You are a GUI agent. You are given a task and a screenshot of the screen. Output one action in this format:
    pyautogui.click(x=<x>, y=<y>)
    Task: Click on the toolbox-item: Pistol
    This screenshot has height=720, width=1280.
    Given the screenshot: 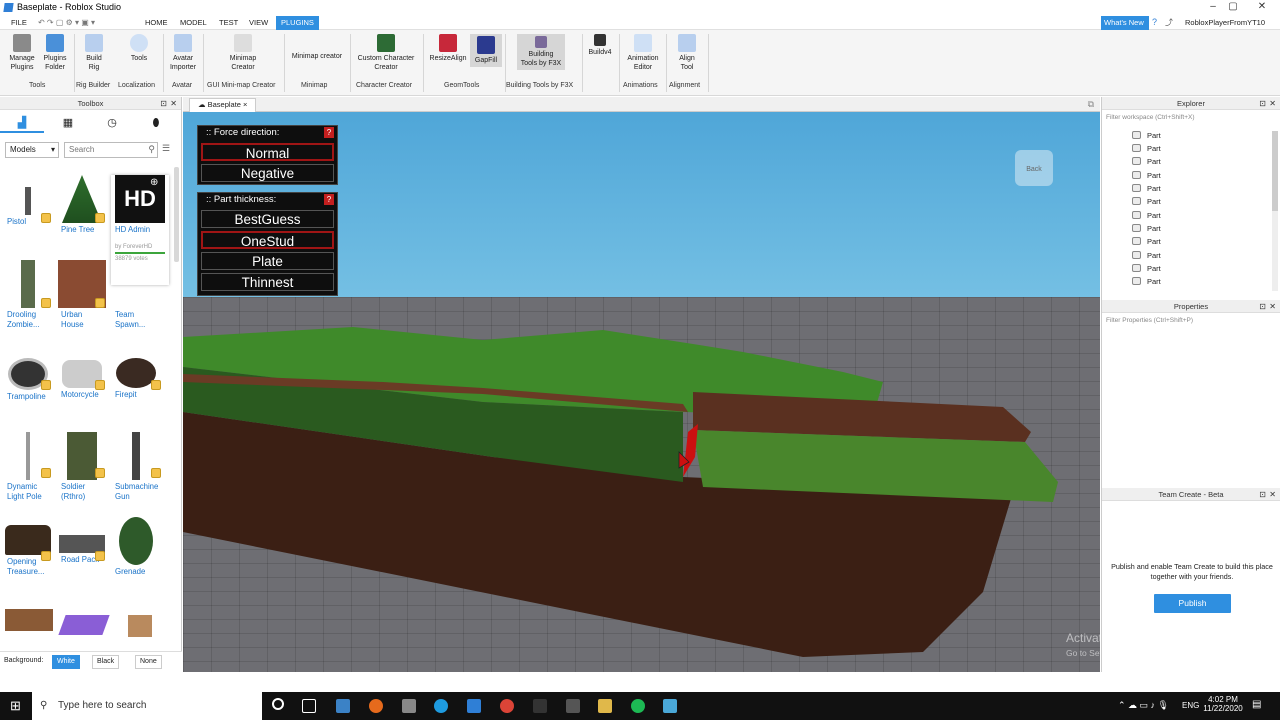 What is the action you would take?
    pyautogui.click(x=28, y=215)
    